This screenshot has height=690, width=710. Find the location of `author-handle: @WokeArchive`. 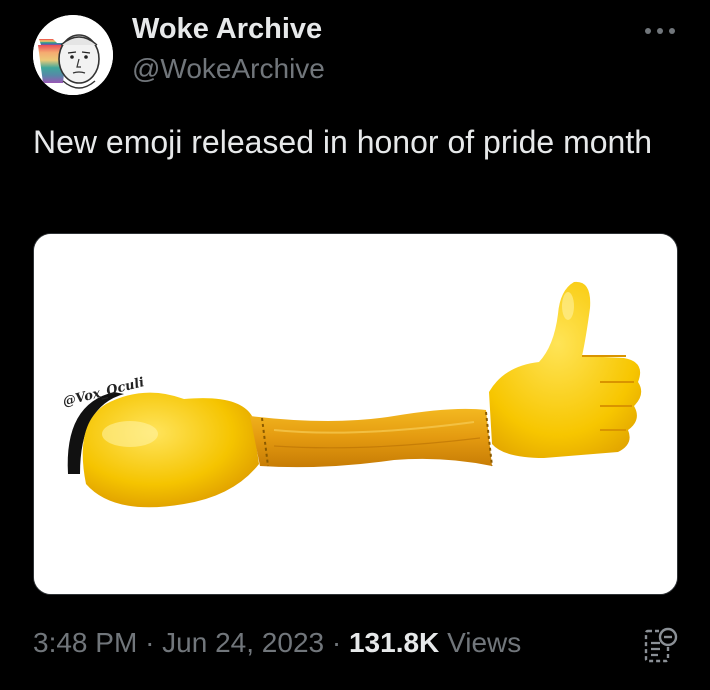

author-handle: @WokeArchive is located at coordinates (228, 69).